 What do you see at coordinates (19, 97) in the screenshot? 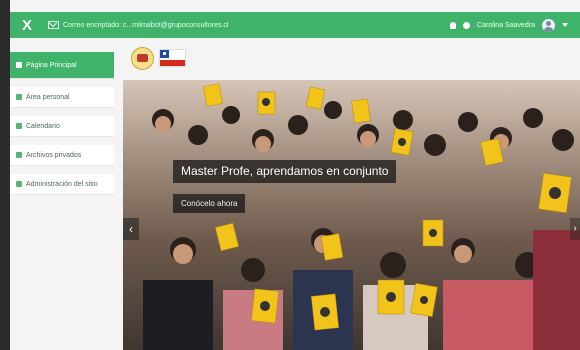
I see `dashboard-icon` at bounding box center [19, 97].